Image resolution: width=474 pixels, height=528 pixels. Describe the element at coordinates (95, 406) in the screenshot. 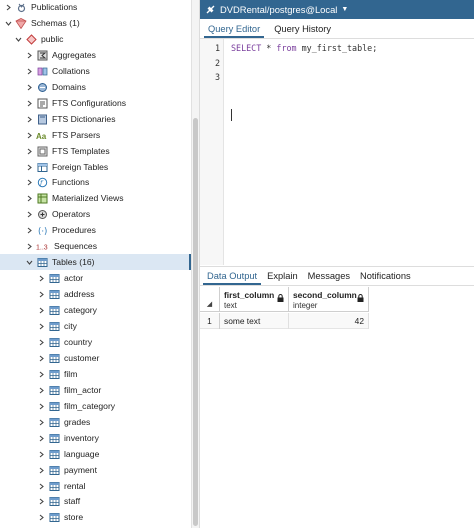

I see `tree-item-film-category: film_category` at that location.